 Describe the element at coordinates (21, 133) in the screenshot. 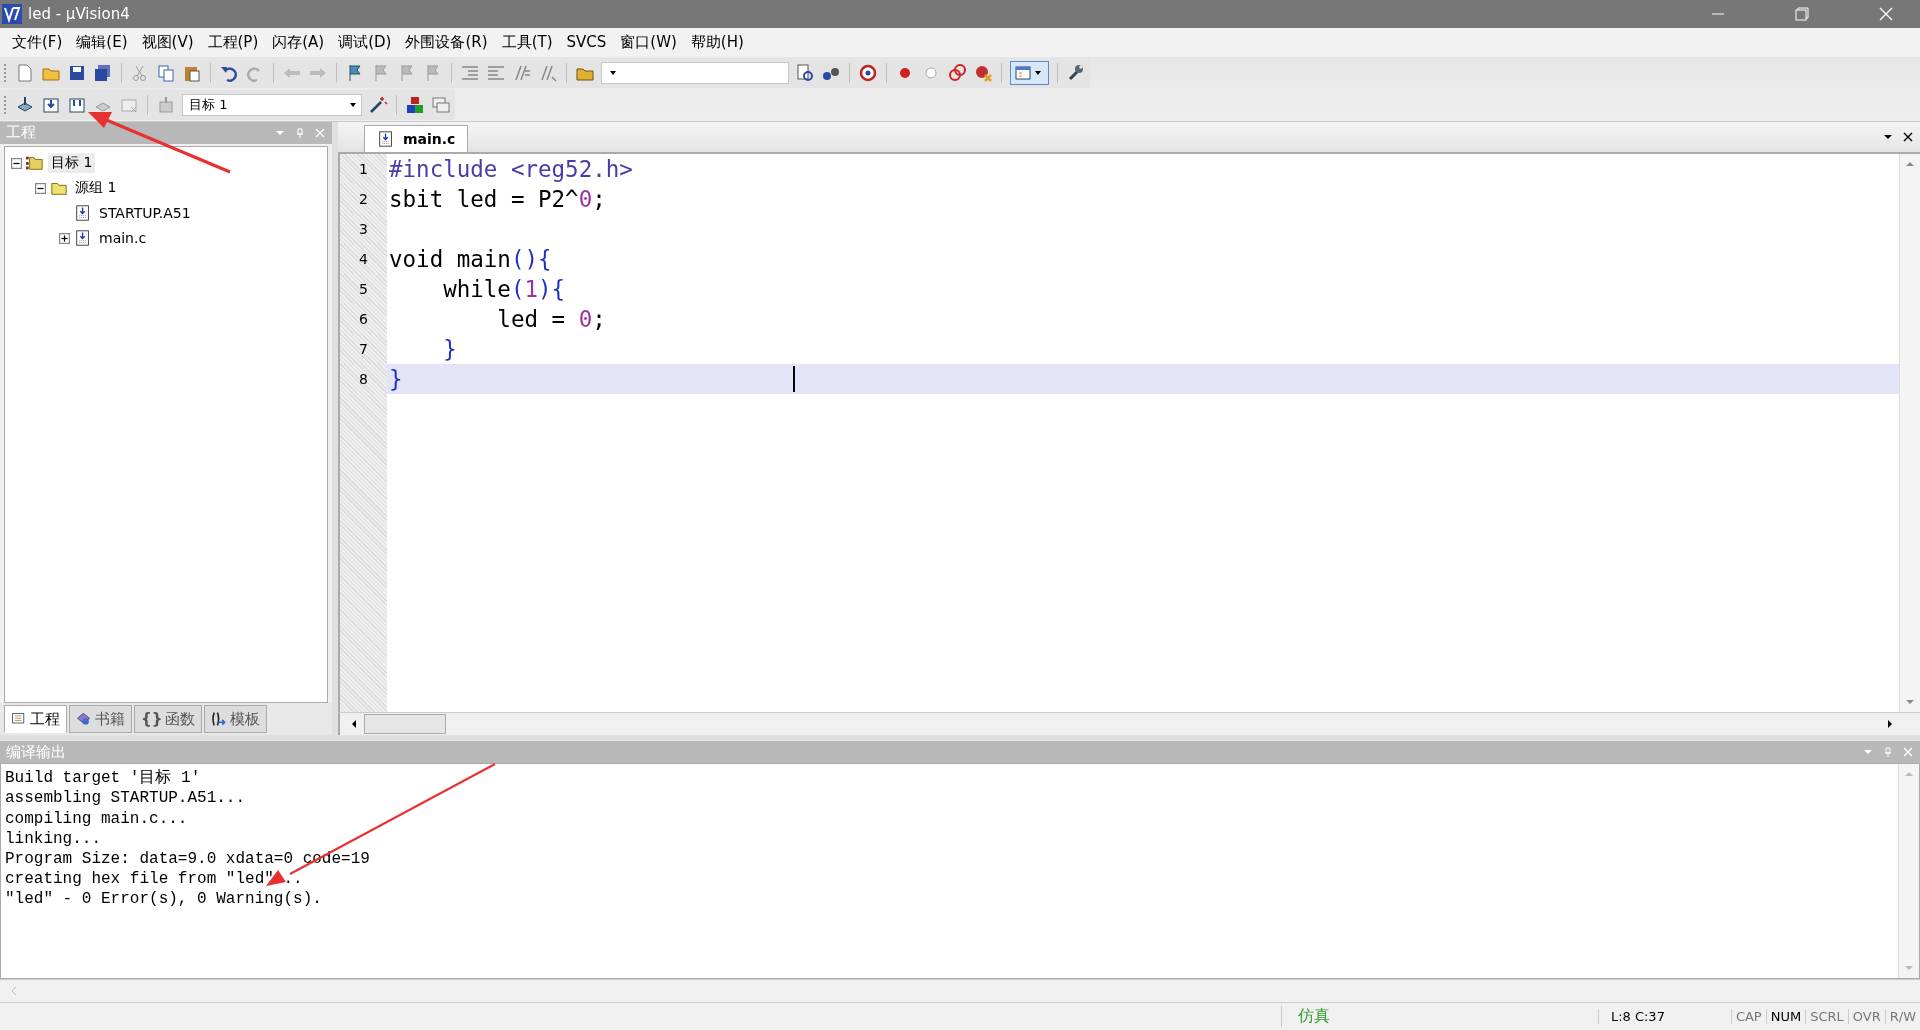

I see `panel-title: 工程` at that location.